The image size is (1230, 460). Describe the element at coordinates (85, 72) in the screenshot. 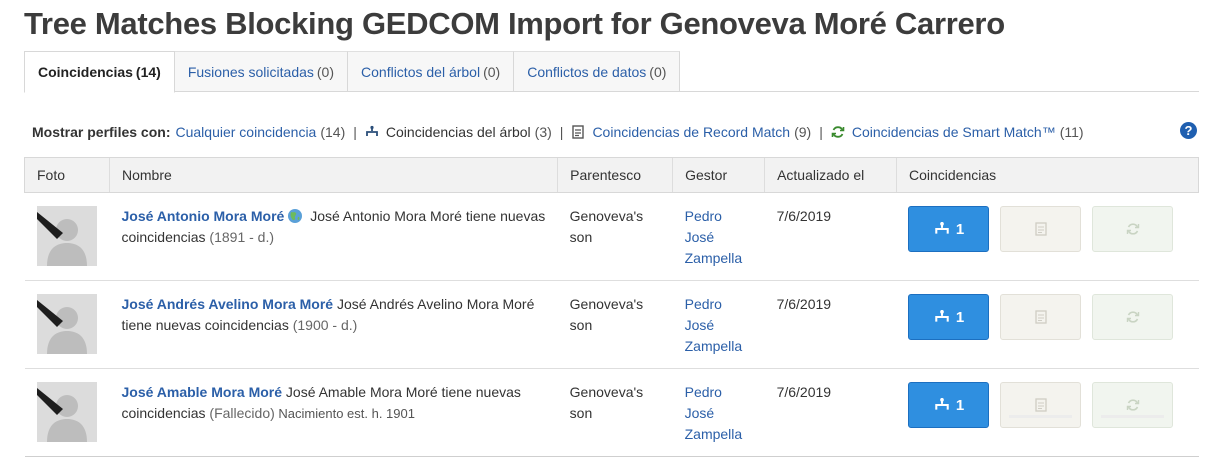

I see `tab-label: Coincidencias` at that location.